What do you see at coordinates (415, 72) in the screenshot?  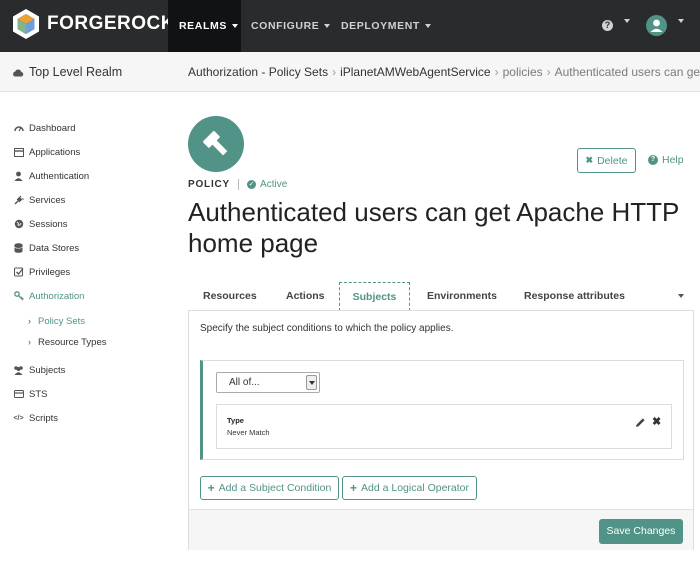 I see `breadcrumb-policy-set: iPlanetAMWebAgentService` at bounding box center [415, 72].